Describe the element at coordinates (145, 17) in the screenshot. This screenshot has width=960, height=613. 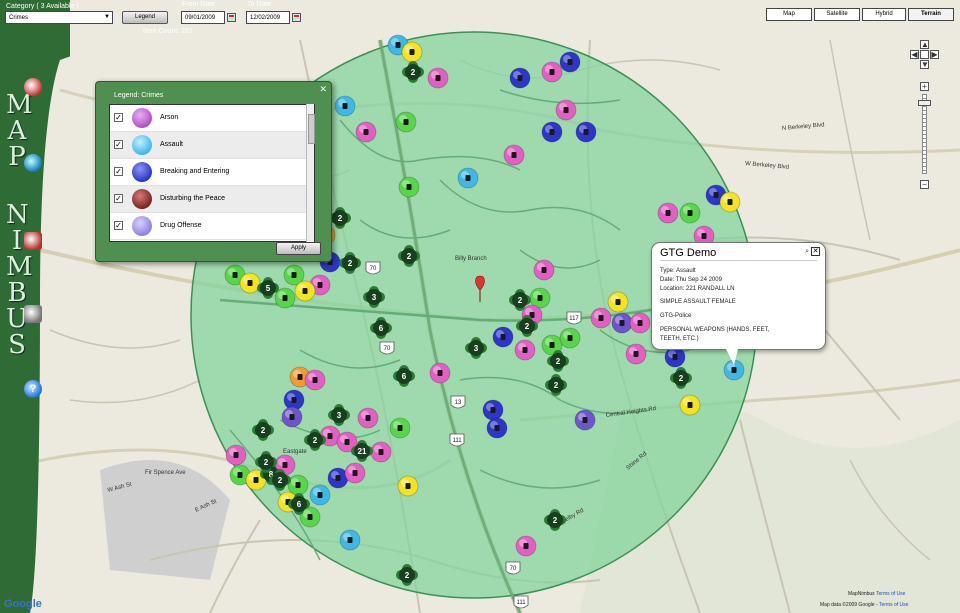
I see `legend-button: Legend` at that location.